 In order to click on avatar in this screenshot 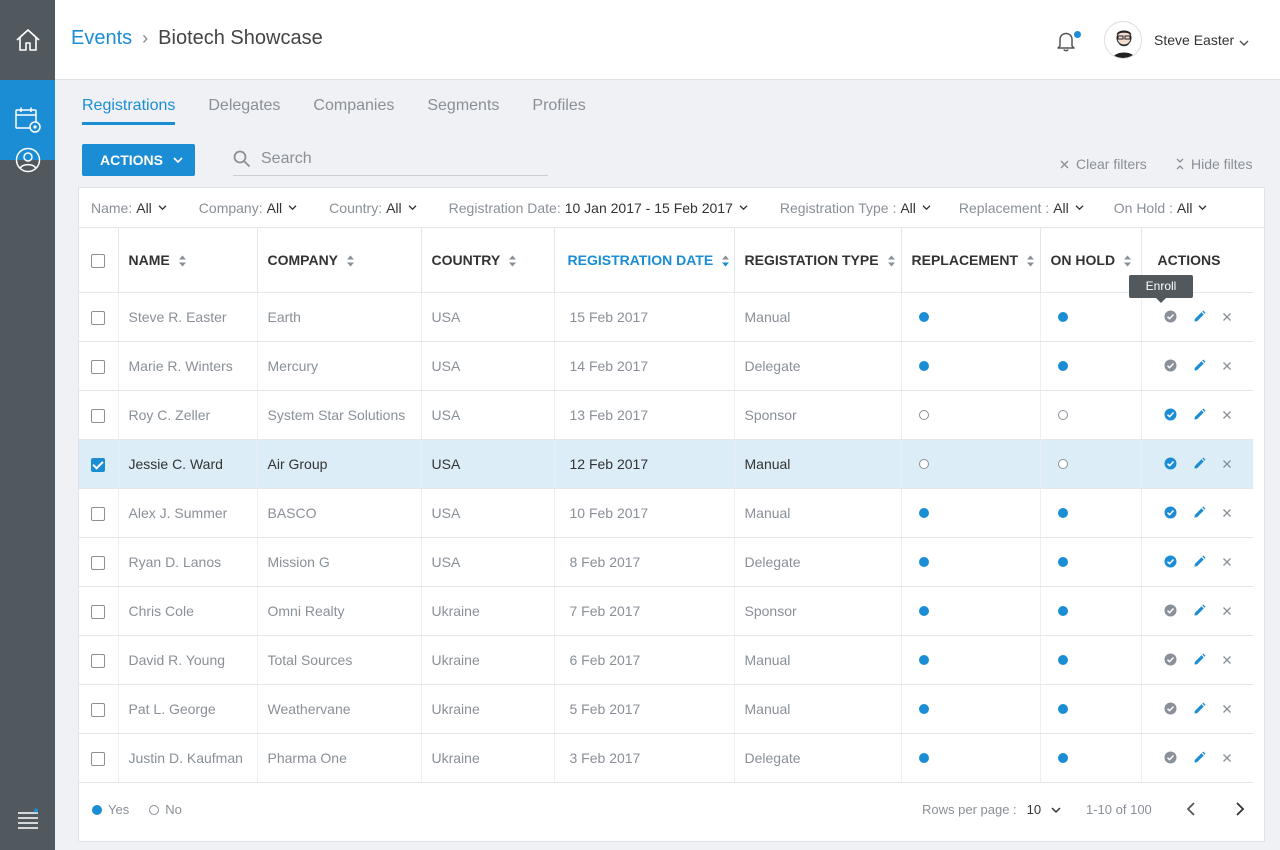, I will do `click(1123, 40)`.